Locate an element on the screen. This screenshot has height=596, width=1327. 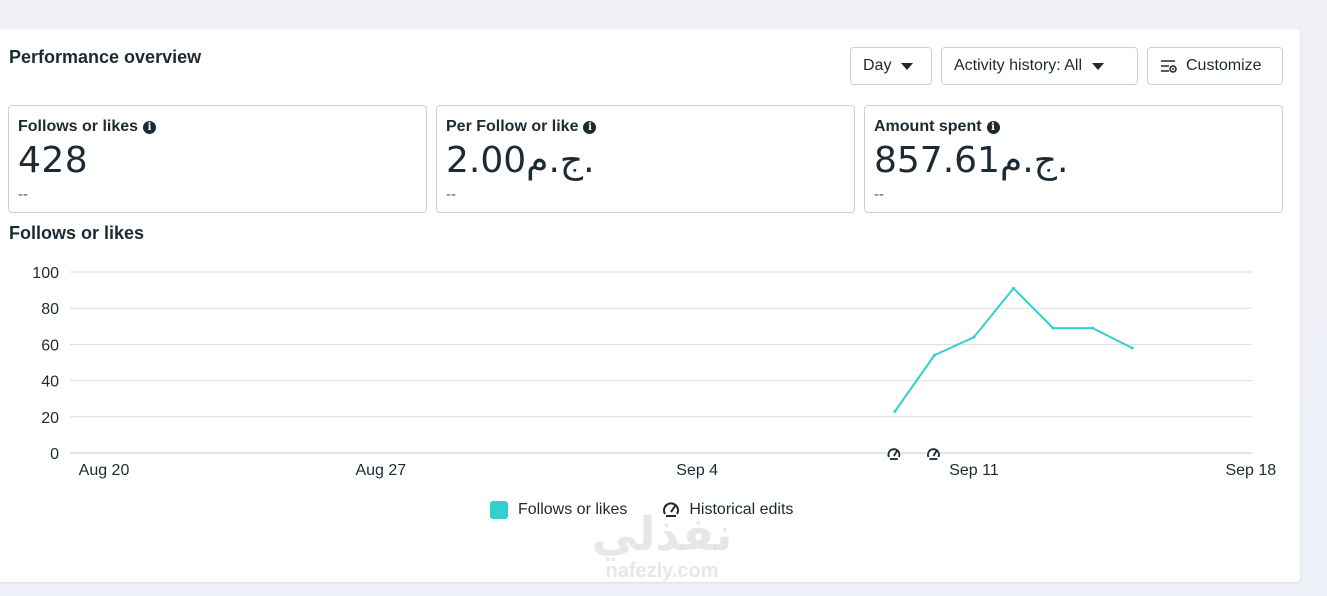
legend-label: Historical edits is located at coordinates (741, 509).